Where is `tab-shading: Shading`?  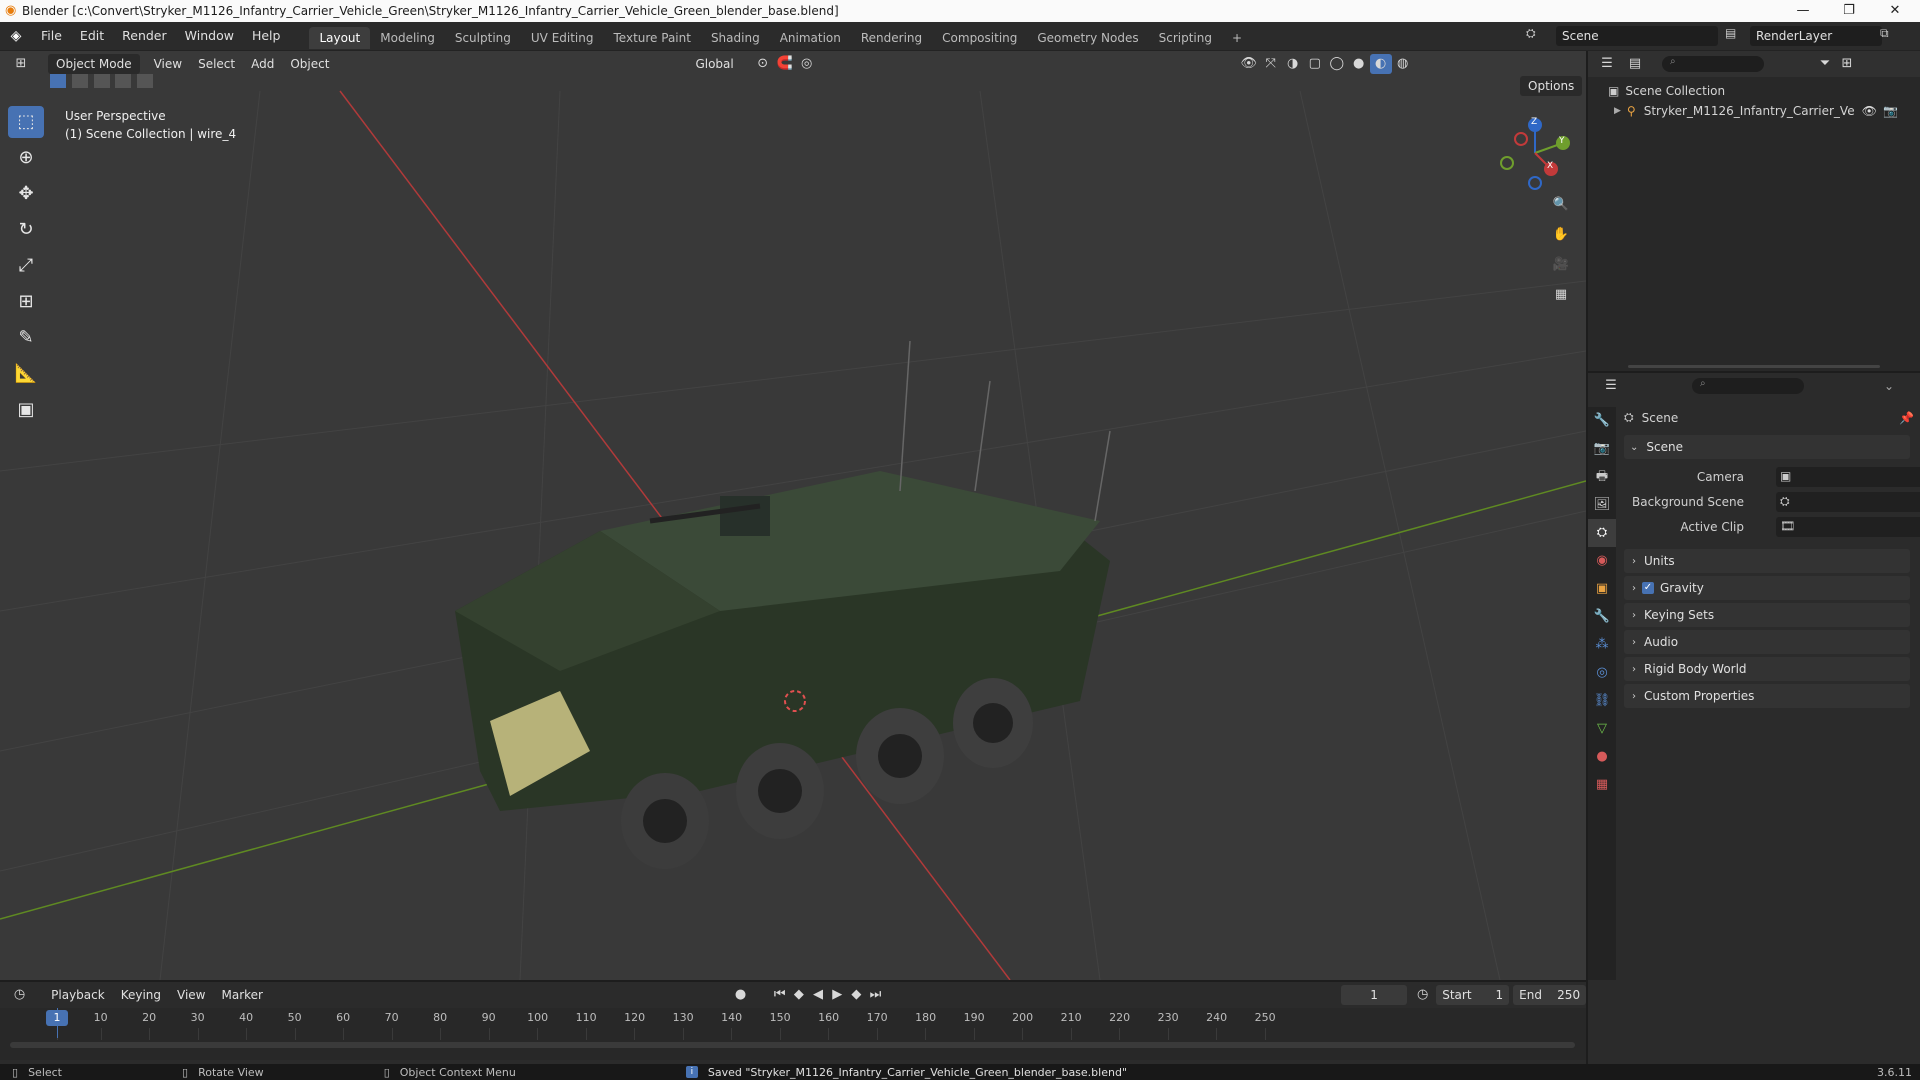 tab-shading: Shading is located at coordinates (735, 38).